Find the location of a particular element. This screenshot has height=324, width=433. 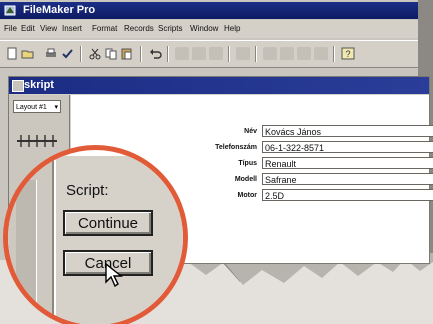

new-icon is located at coordinates (12, 53).